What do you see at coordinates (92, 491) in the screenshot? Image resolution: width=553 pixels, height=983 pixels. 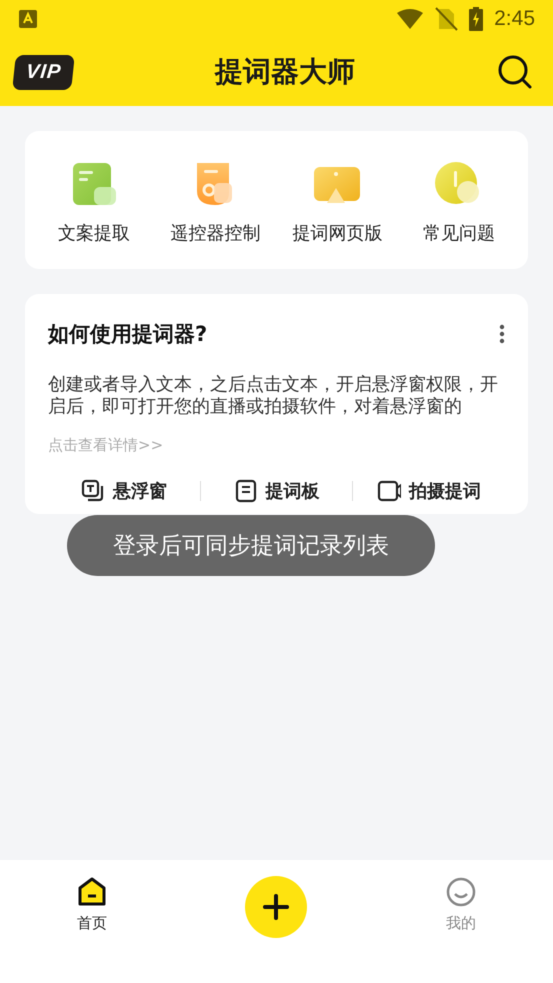 I see `floating-window-icon` at bounding box center [92, 491].